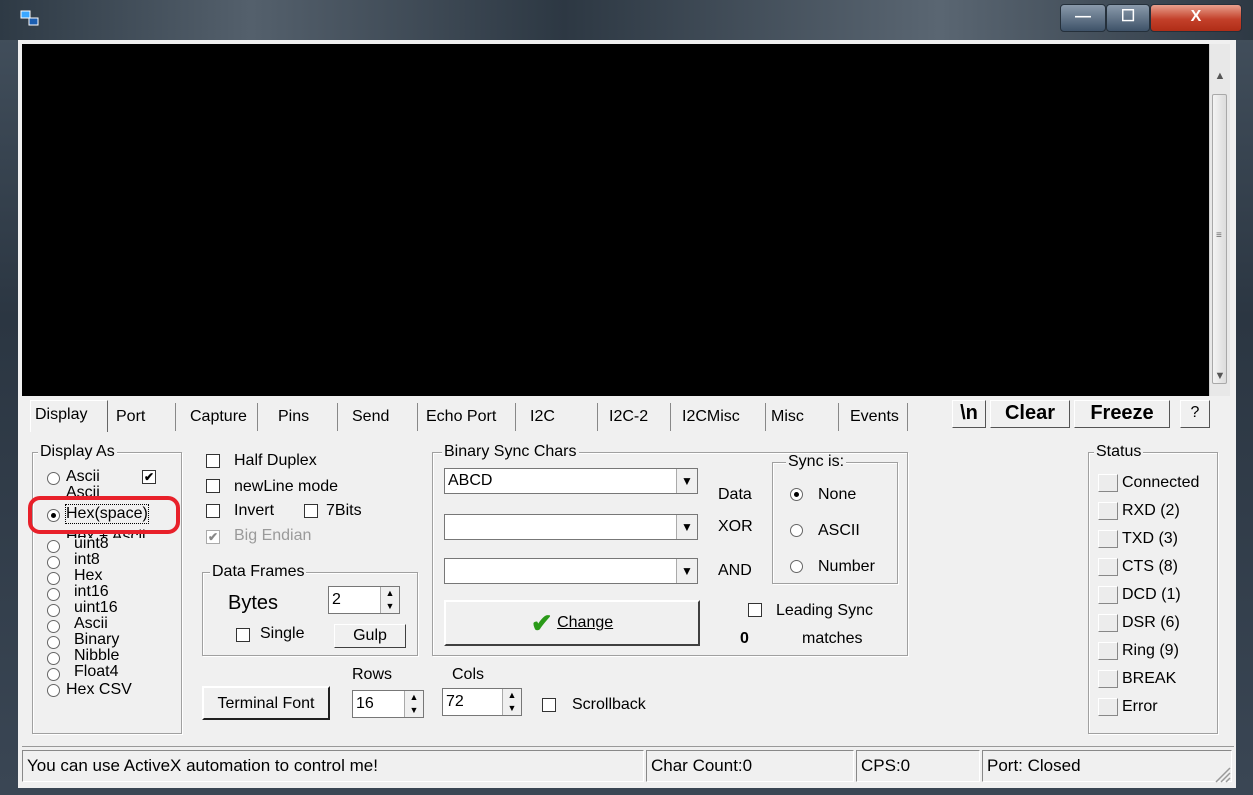 The image size is (1253, 795). Describe the element at coordinates (1108, 595) in the screenshot. I see `status-led-dcd` at that location.